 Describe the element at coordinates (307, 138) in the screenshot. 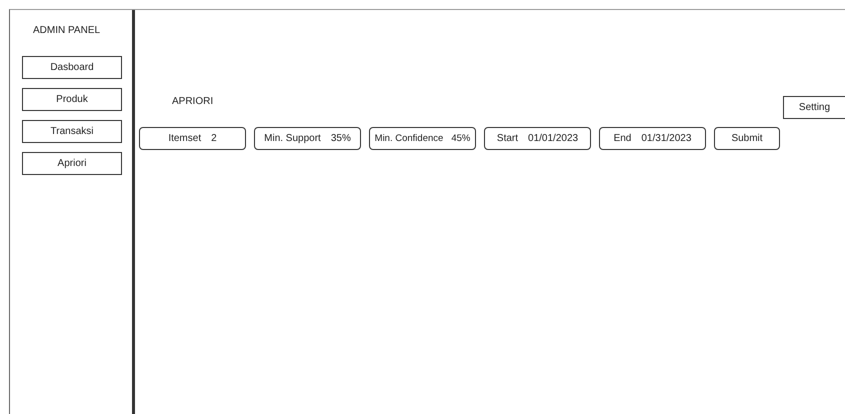

I see `filter-field: Min. Support 35%` at that location.